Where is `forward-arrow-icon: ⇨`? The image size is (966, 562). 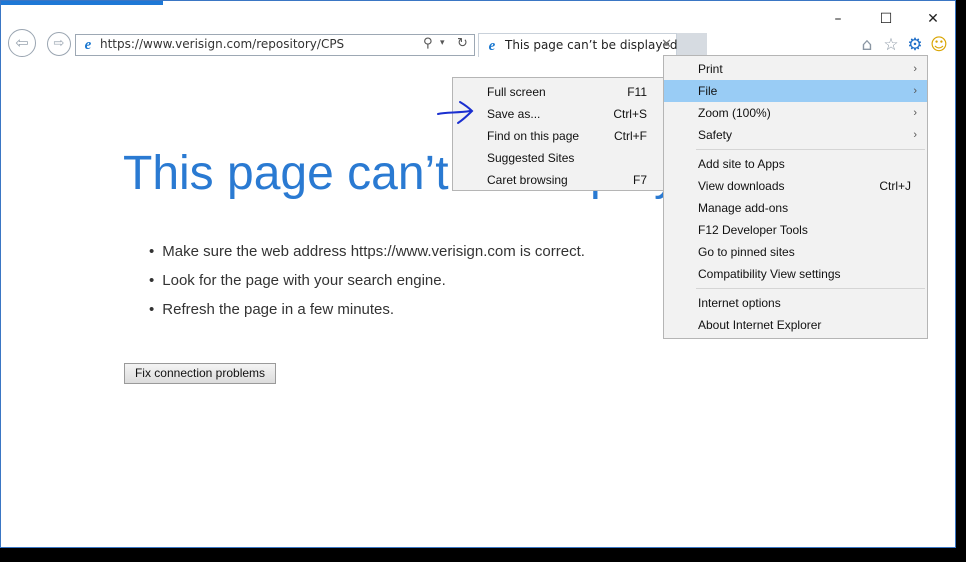 forward-arrow-icon: ⇨ is located at coordinates (59, 43).